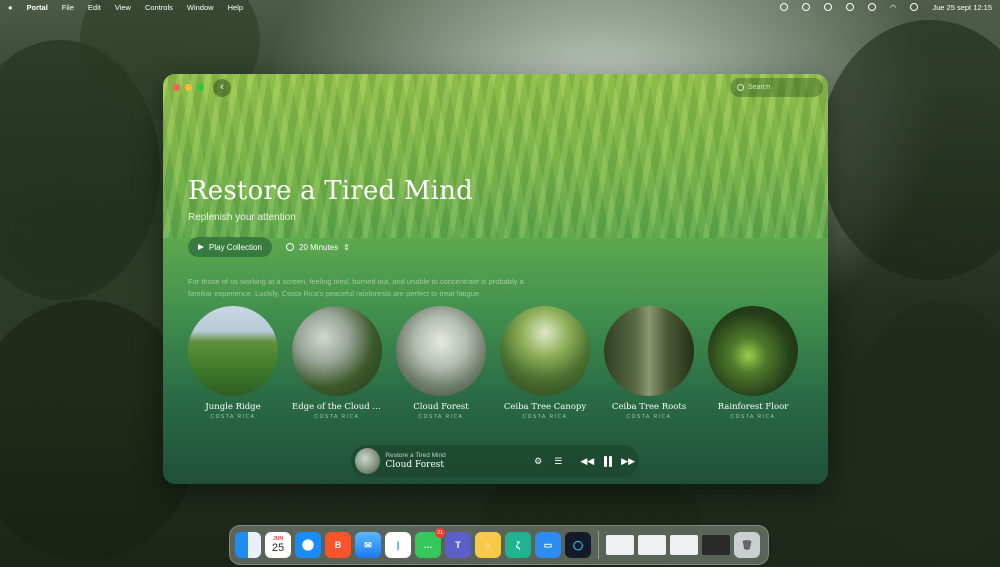 The image size is (1000, 567). I want to click on menu-view: View, so click(123, 7).